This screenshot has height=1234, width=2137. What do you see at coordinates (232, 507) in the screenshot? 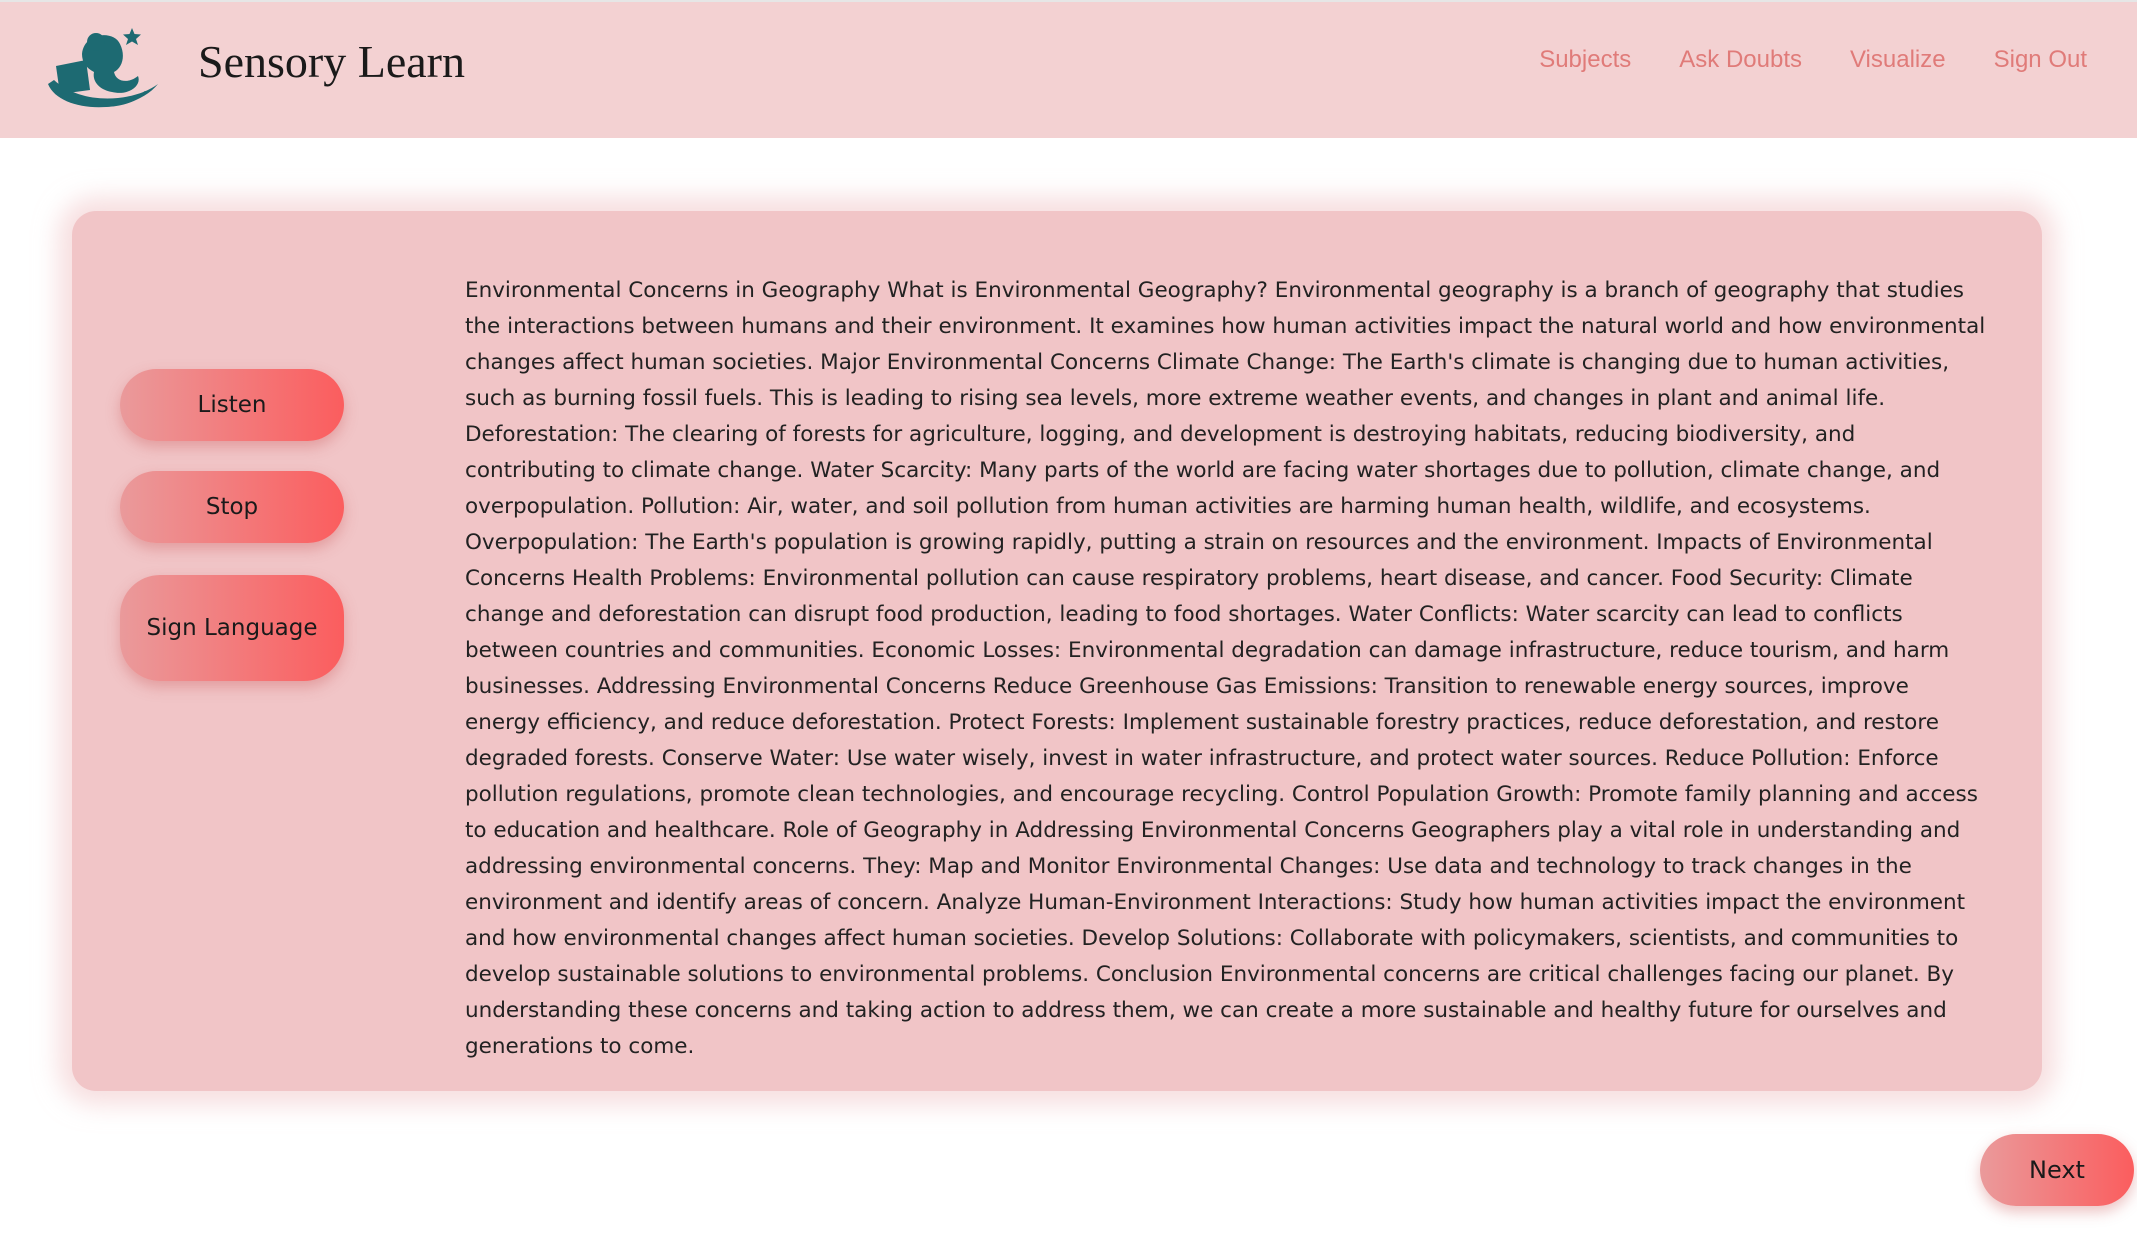
I see `stop-button: Stop` at bounding box center [232, 507].